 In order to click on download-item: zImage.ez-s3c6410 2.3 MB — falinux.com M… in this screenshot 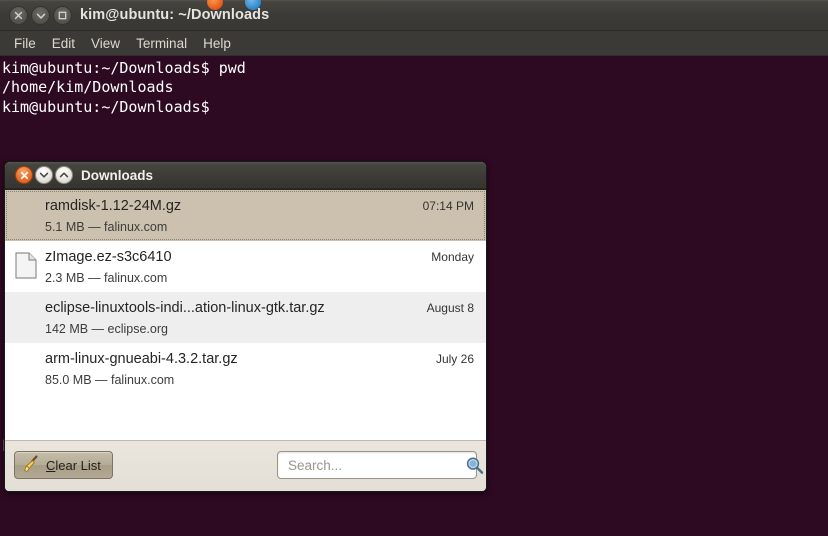, I will do `click(245, 266)`.